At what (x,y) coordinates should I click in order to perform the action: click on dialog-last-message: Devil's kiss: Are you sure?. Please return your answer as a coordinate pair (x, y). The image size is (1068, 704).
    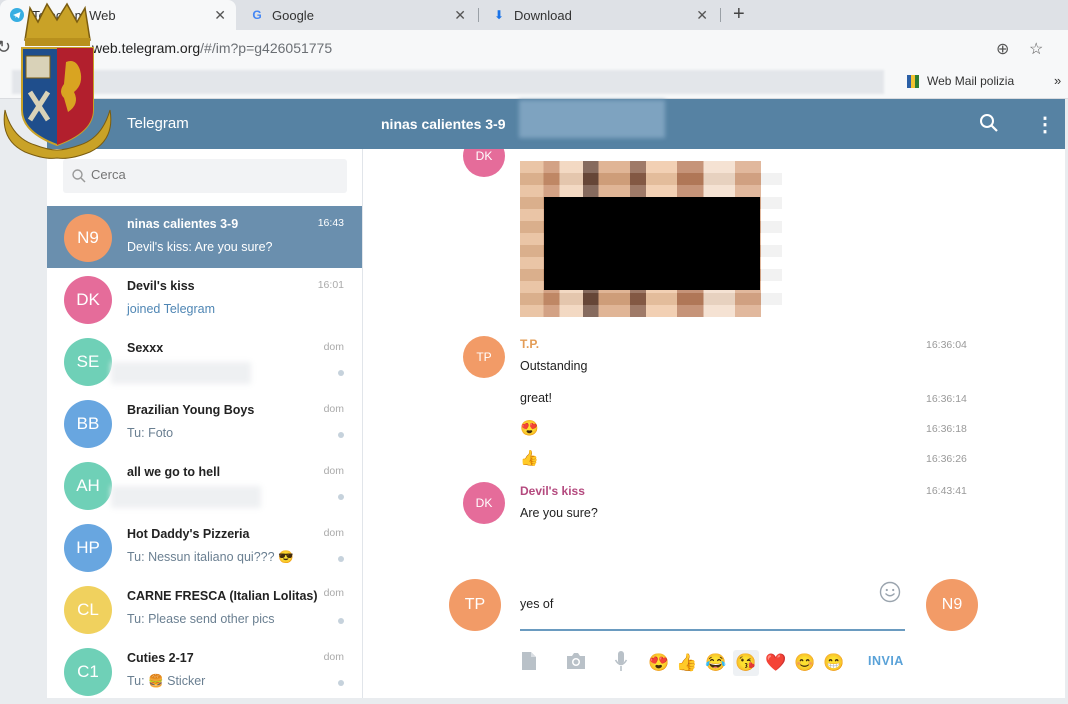
    Looking at the image, I should click on (200, 247).